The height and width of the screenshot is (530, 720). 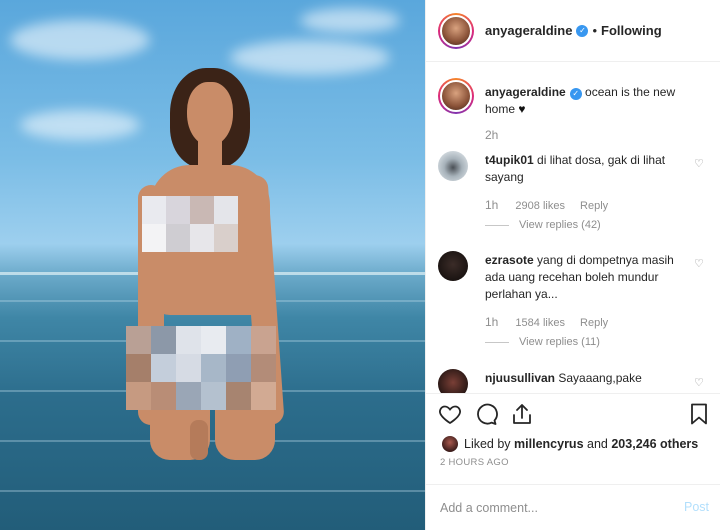 I want to click on add-comment-bar: Post, so click(x=573, y=507).